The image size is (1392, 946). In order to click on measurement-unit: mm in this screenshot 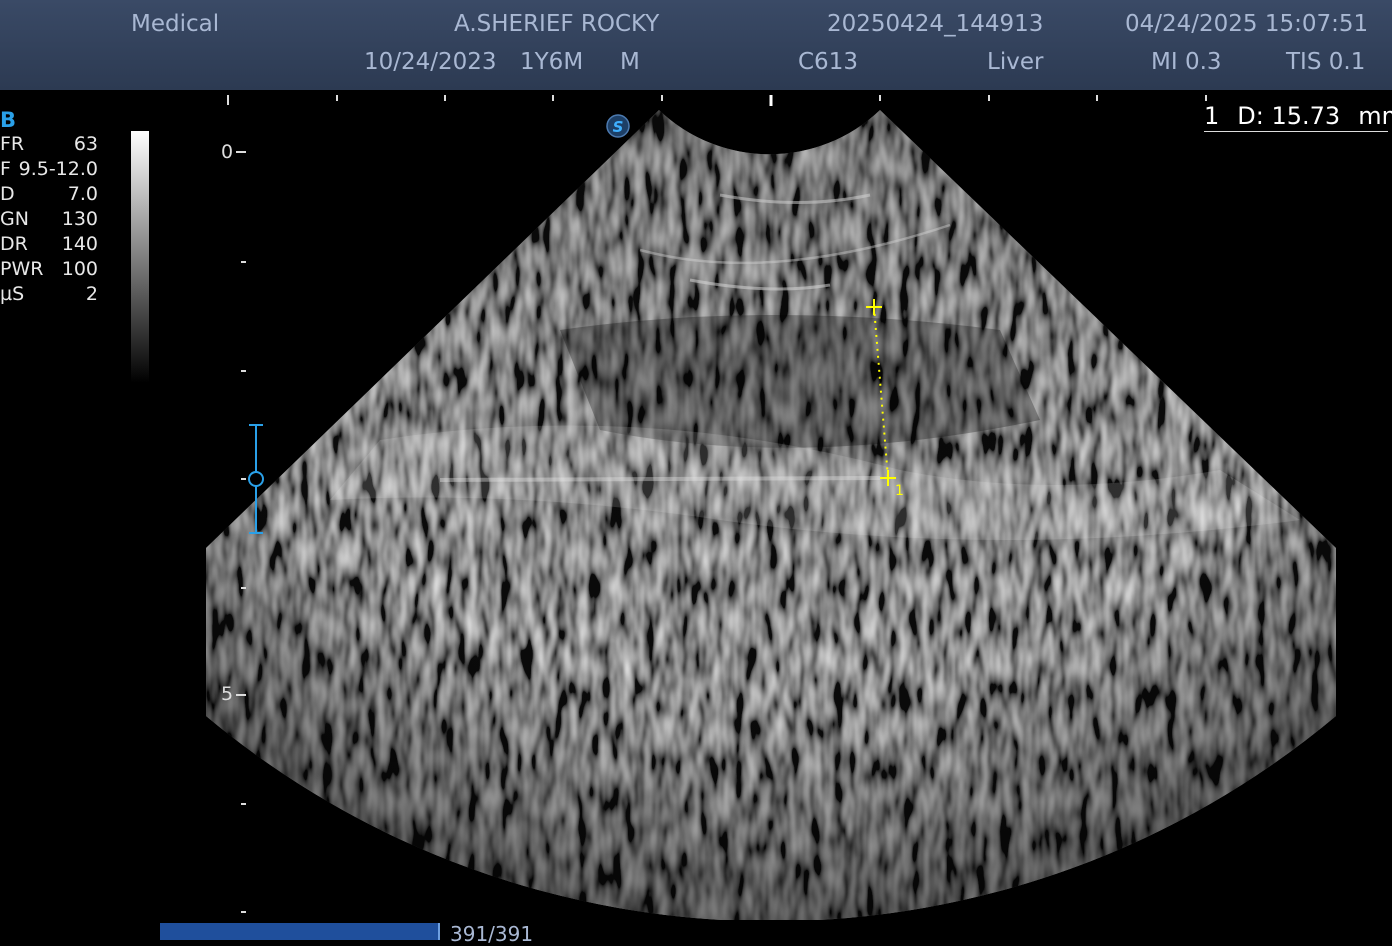, I will do `click(1375, 116)`.